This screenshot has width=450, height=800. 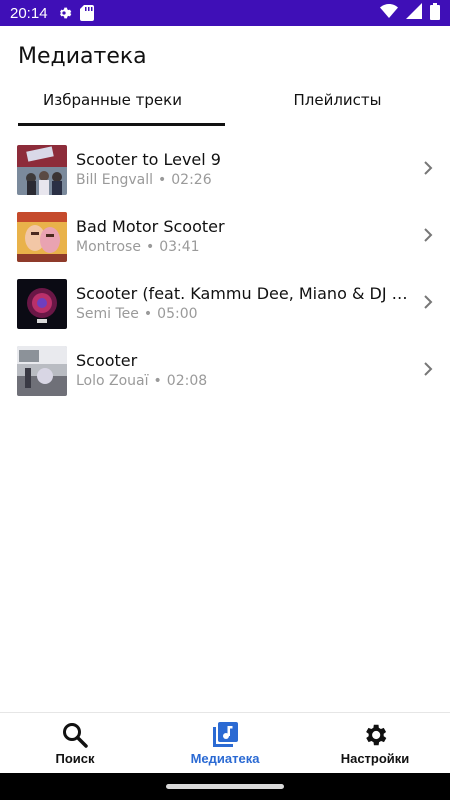 I want to click on tab-favorite-tracks: Избранные треки, so click(x=112, y=104).